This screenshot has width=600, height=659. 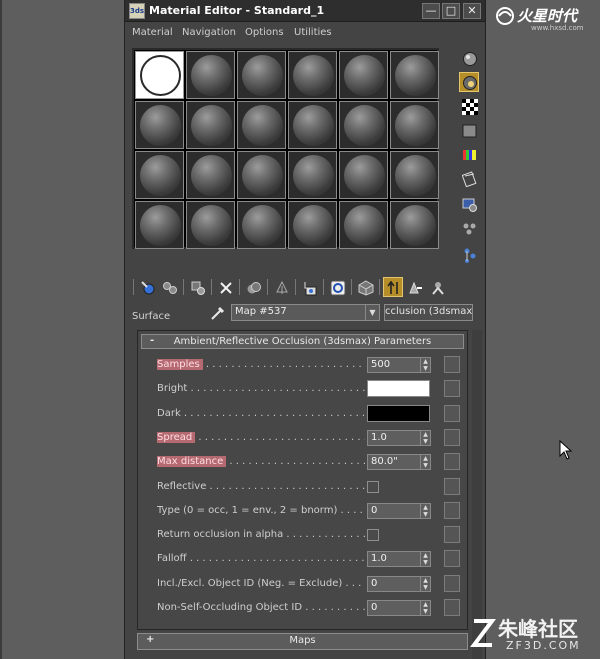 What do you see at coordinates (253, 287) in the screenshot?
I see `make-copy-icon` at bounding box center [253, 287].